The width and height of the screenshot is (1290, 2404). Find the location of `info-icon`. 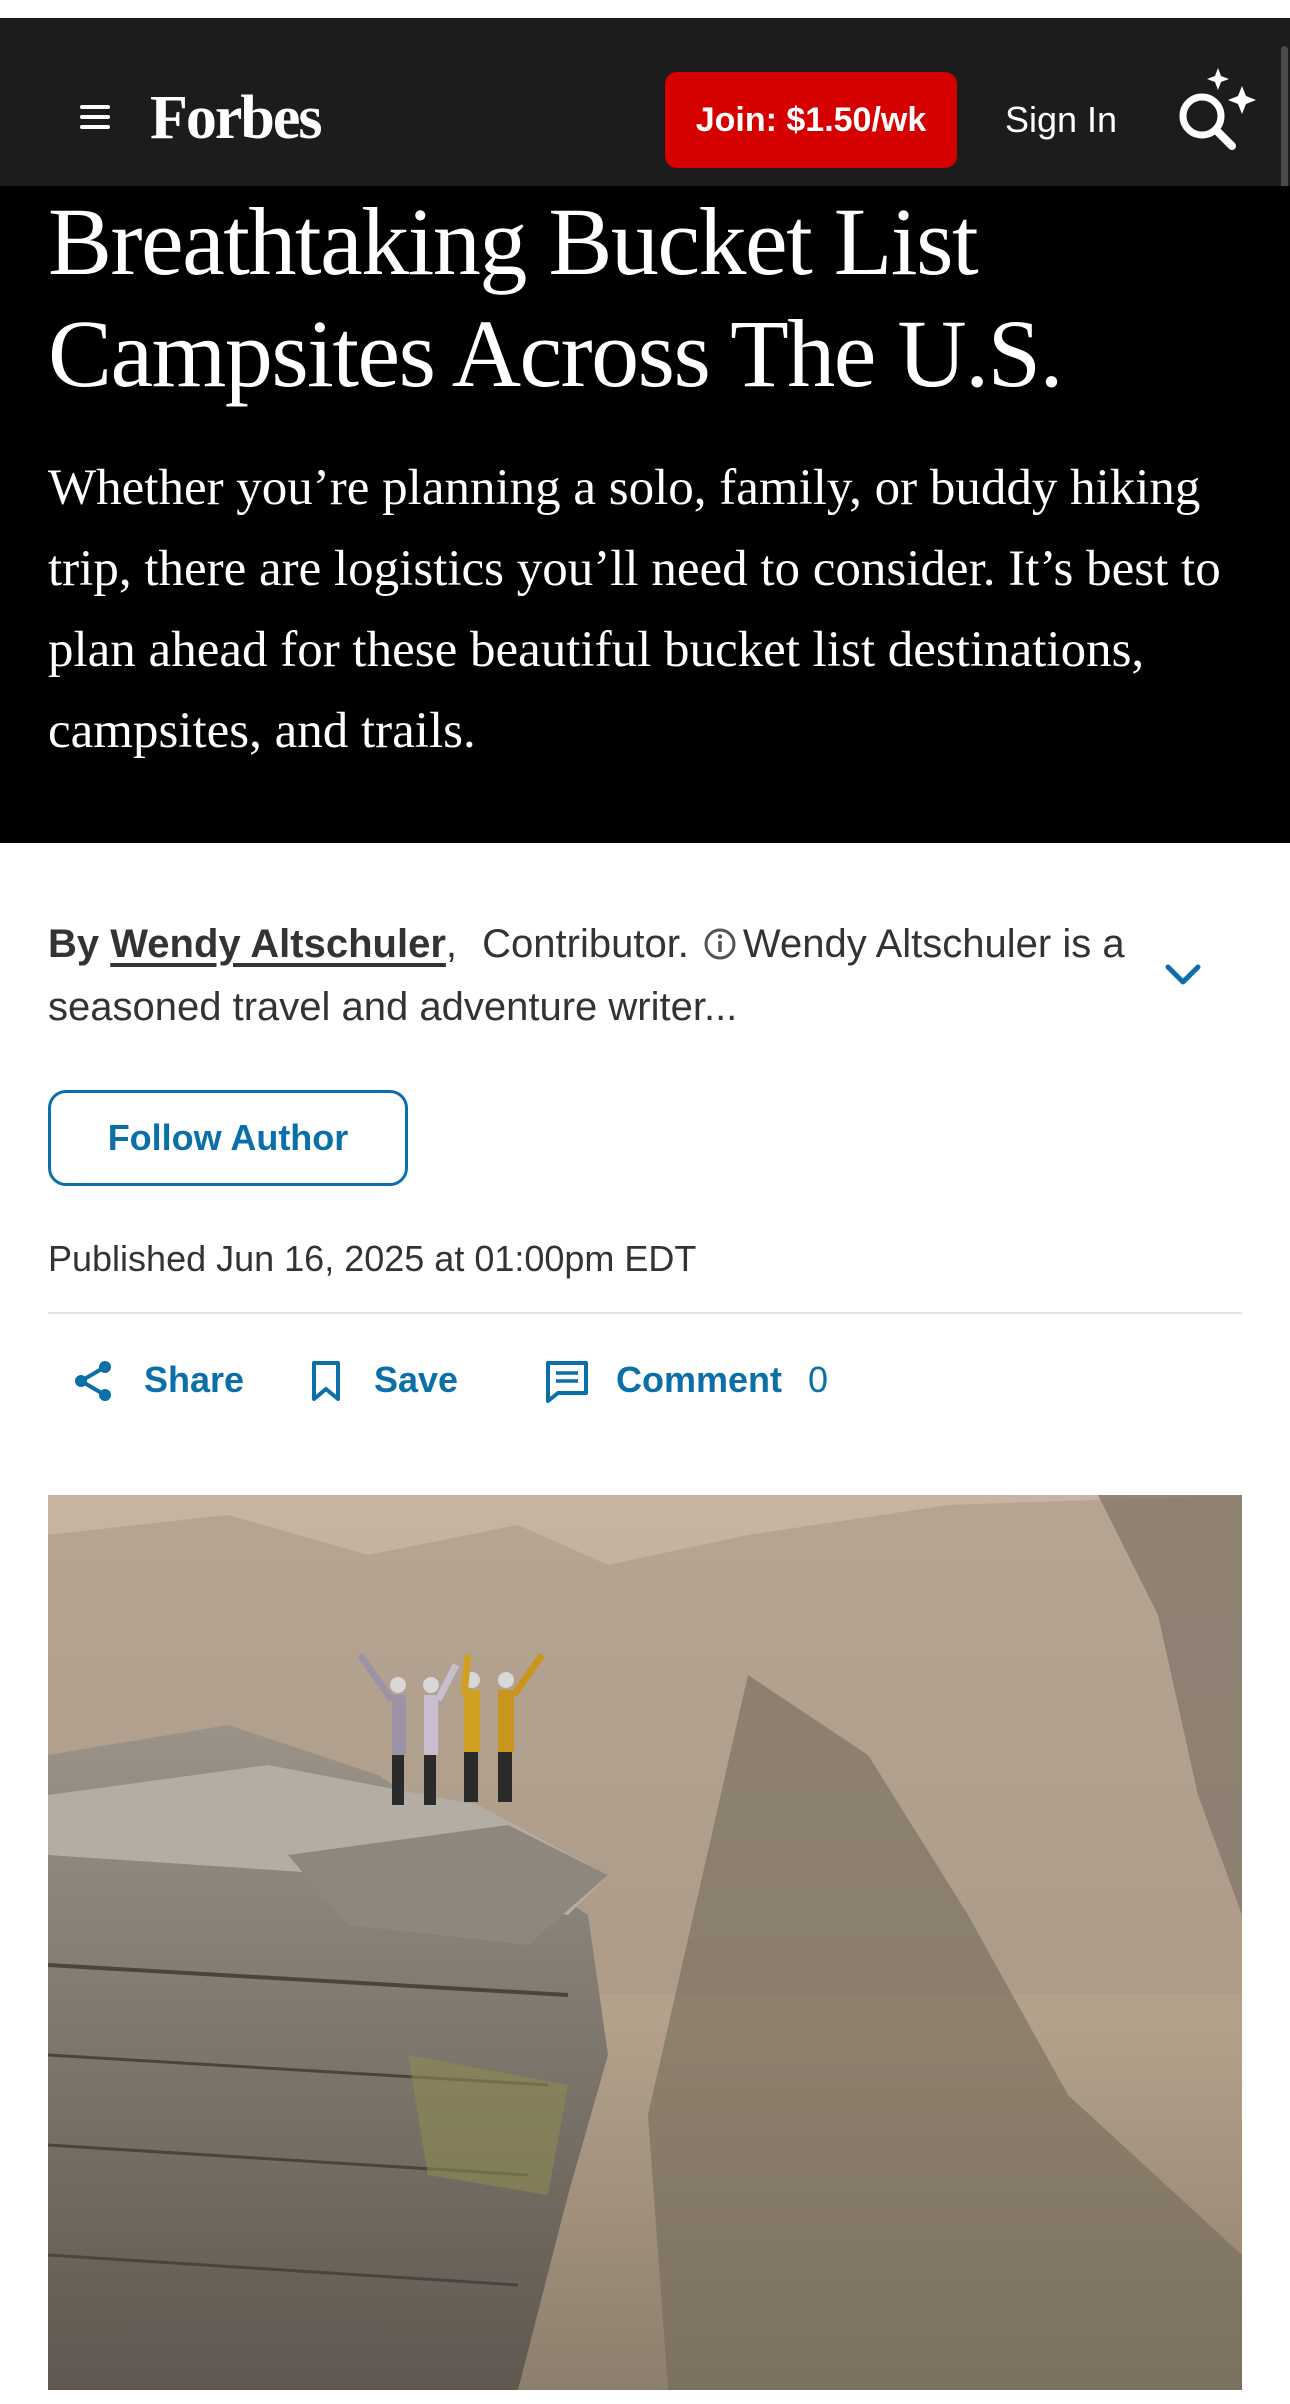

info-icon is located at coordinates (720, 944).